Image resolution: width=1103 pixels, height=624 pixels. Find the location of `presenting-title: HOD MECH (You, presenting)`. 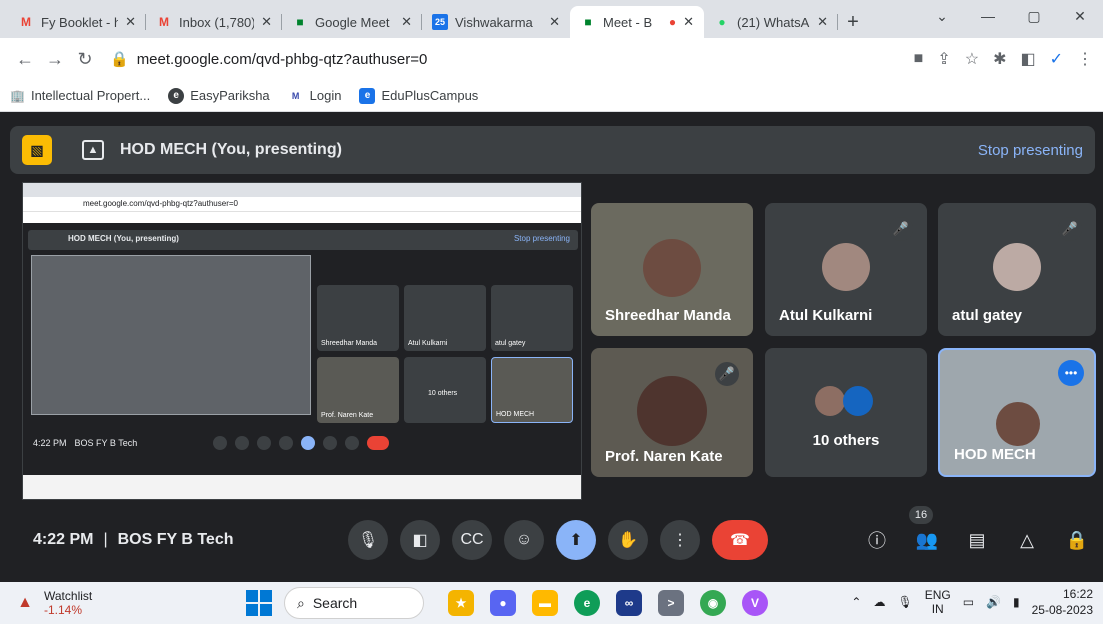

presenting-title: HOD MECH (You, presenting) is located at coordinates (231, 149).